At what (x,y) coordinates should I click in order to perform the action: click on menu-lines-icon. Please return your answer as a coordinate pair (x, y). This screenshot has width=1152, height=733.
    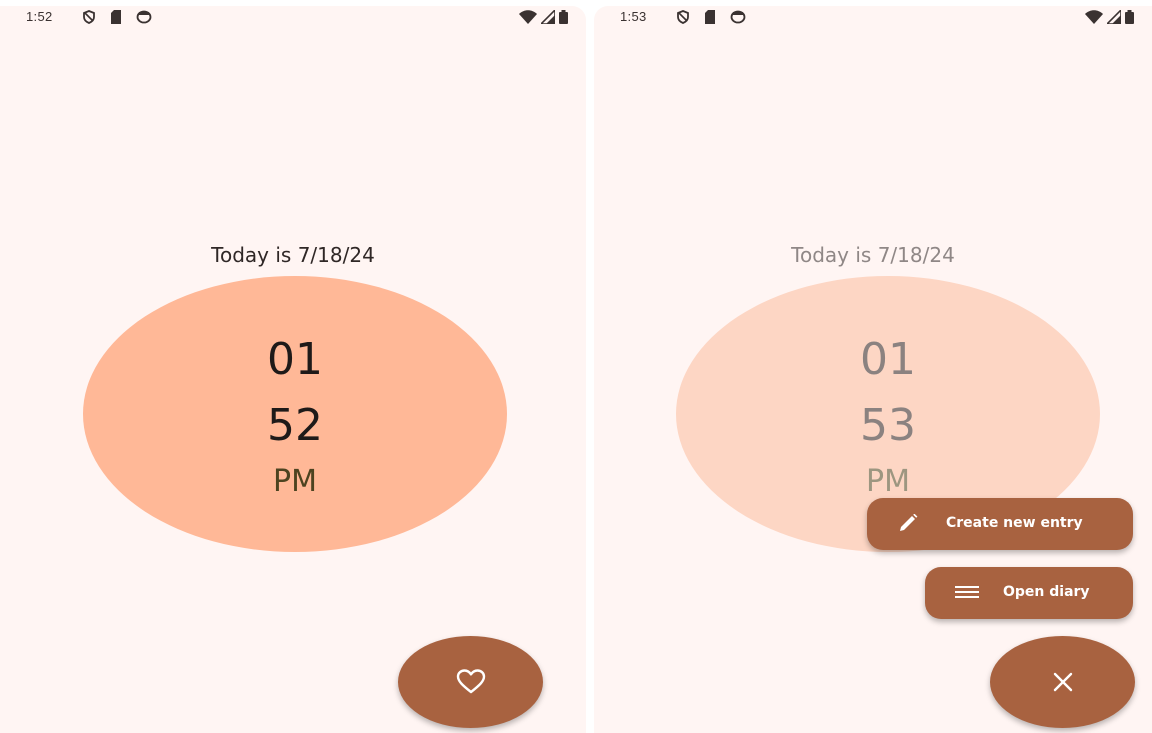
    Looking at the image, I should click on (968, 595).